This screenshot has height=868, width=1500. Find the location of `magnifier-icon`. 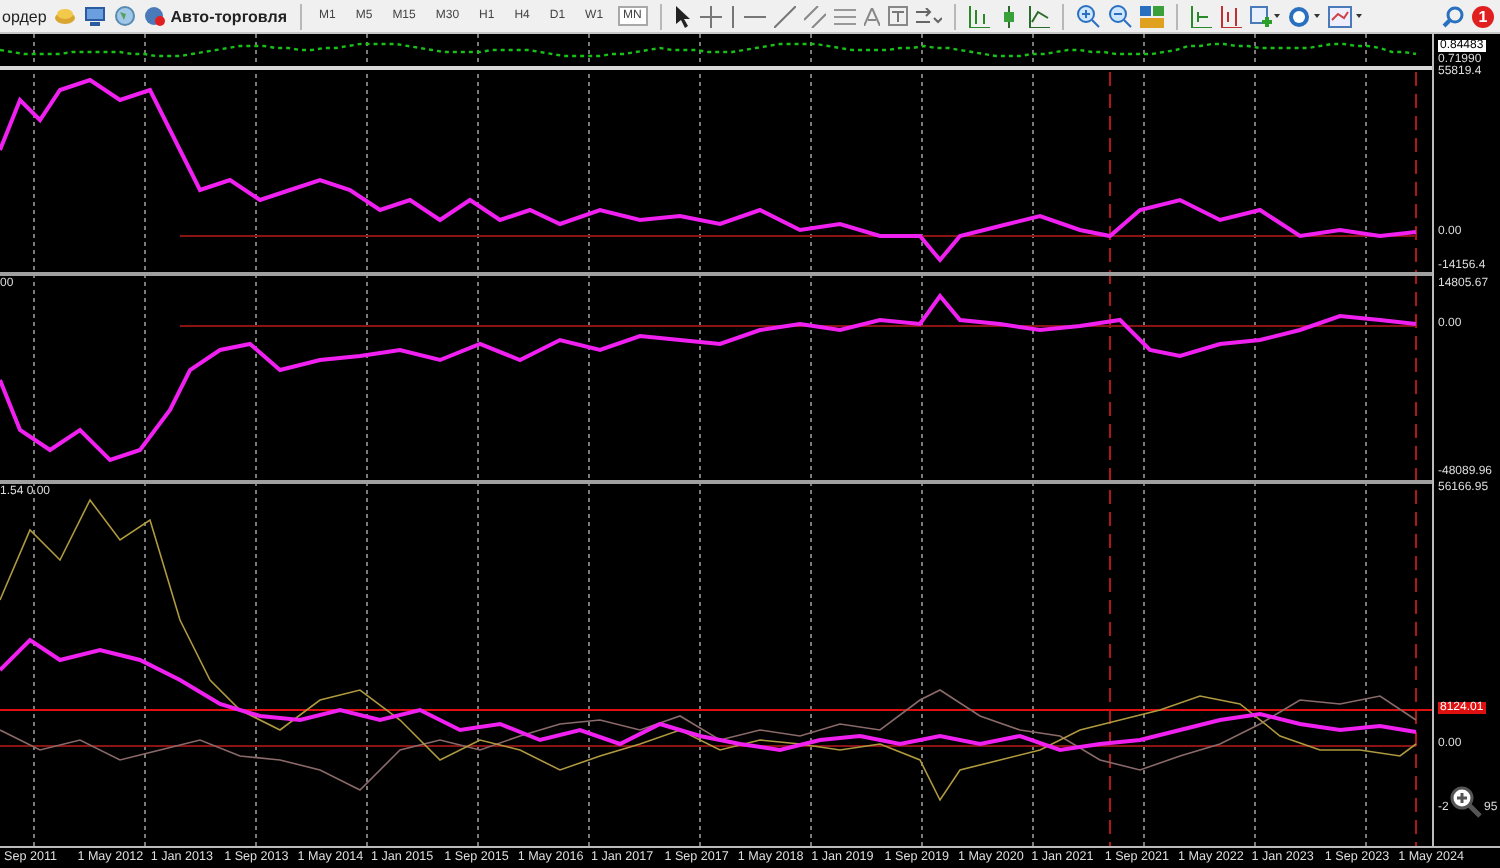

magnifier-icon is located at coordinates (1466, 802).